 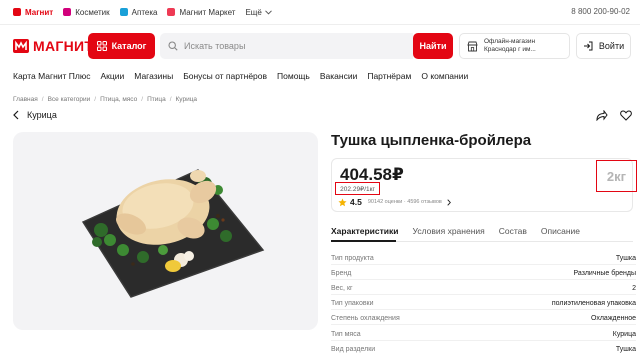 I want to click on toplink-apteka: Аптека, so click(x=138, y=12).